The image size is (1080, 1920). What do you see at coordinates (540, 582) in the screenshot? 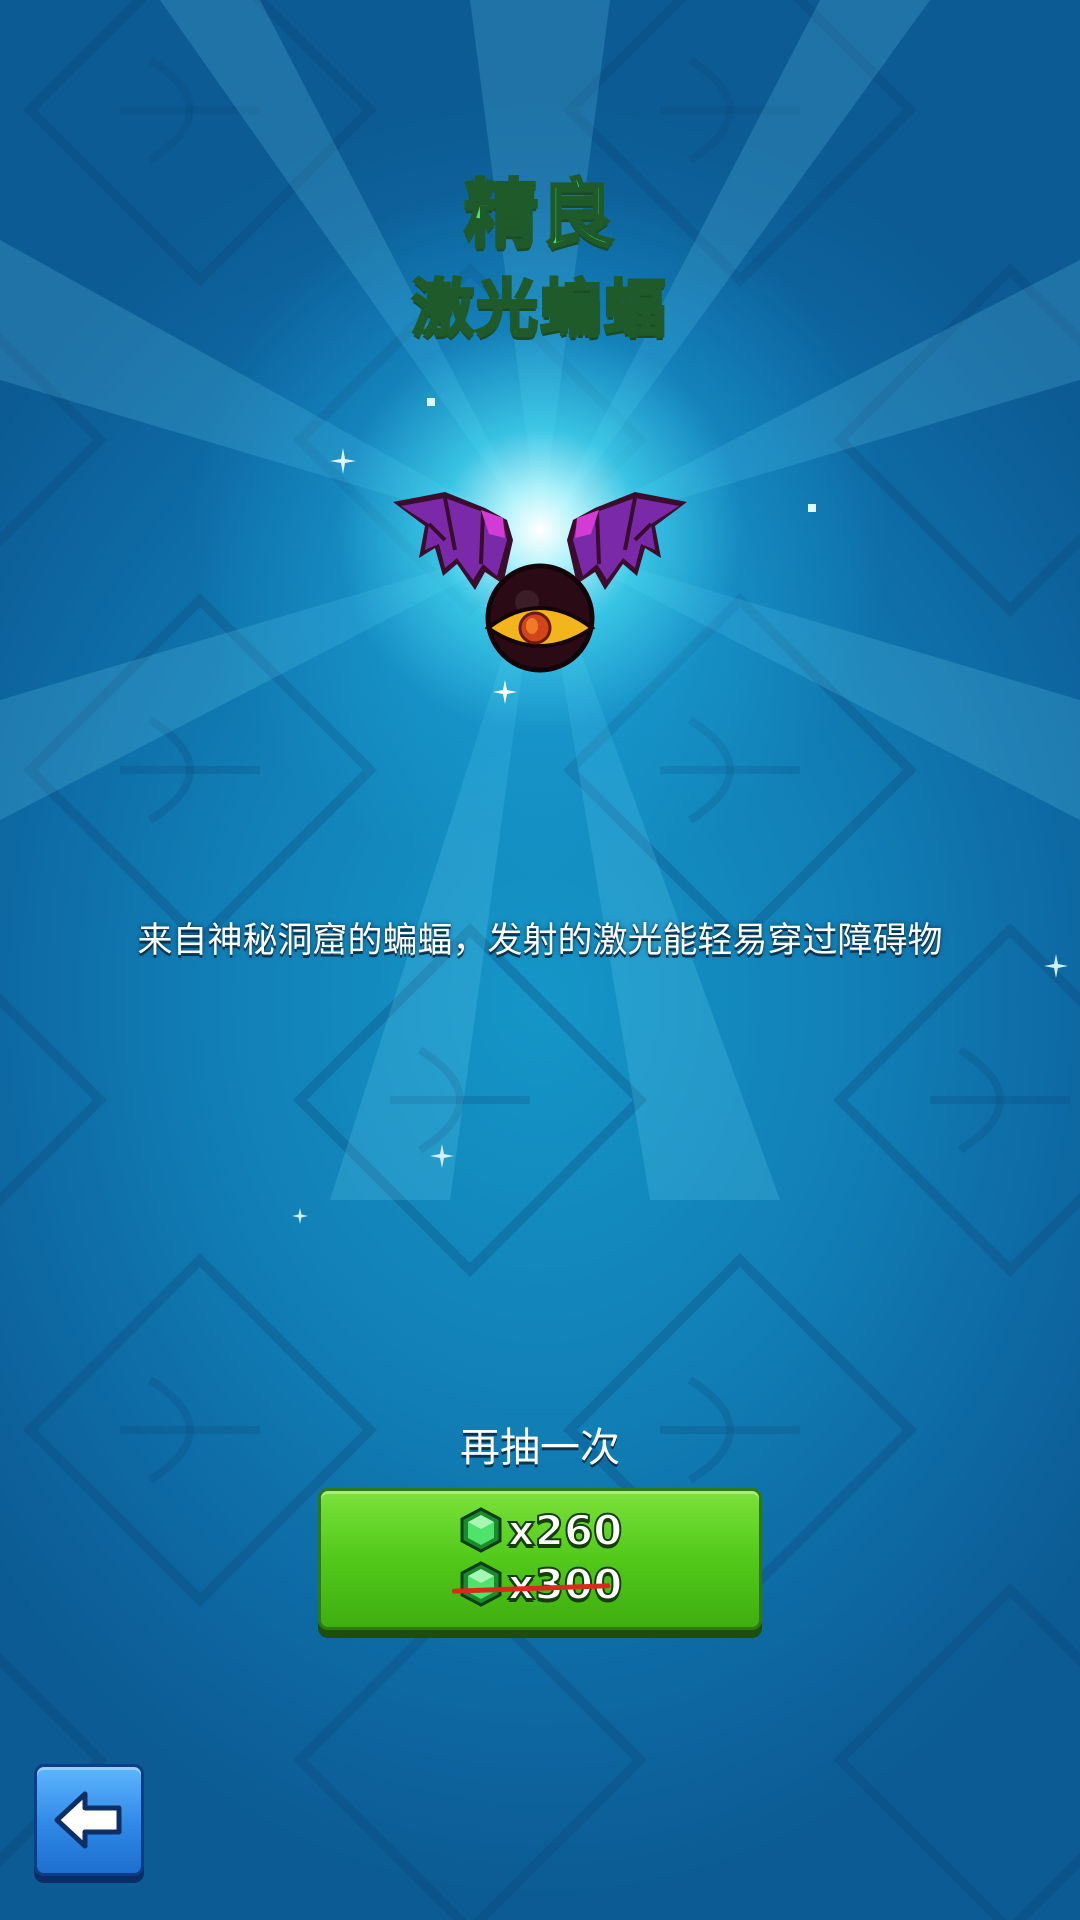
I see `laser-bat-icon` at bounding box center [540, 582].